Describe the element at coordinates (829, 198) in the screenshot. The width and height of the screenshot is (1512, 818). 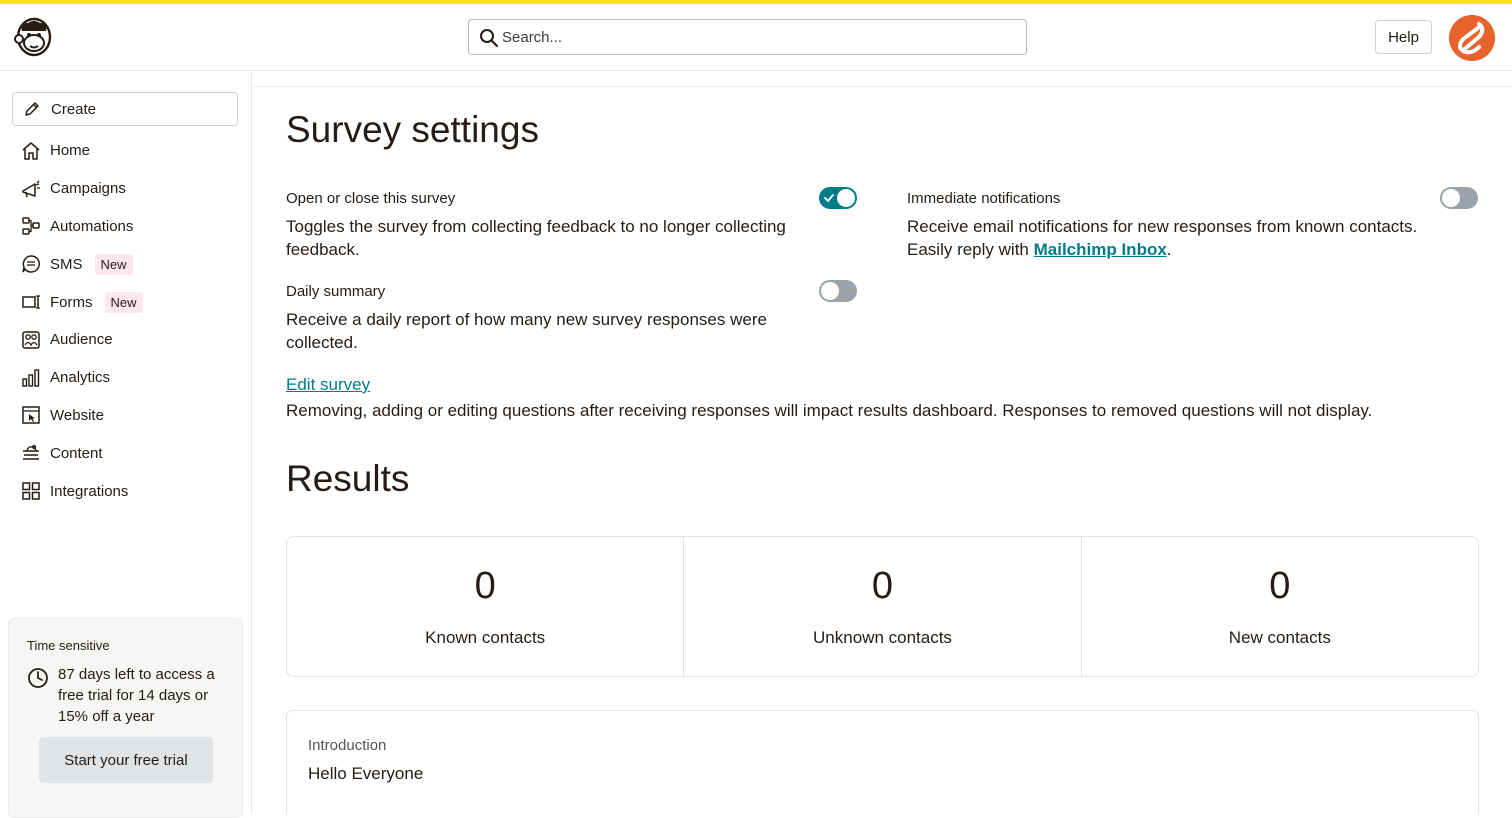
I see `checkmark-icon` at that location.